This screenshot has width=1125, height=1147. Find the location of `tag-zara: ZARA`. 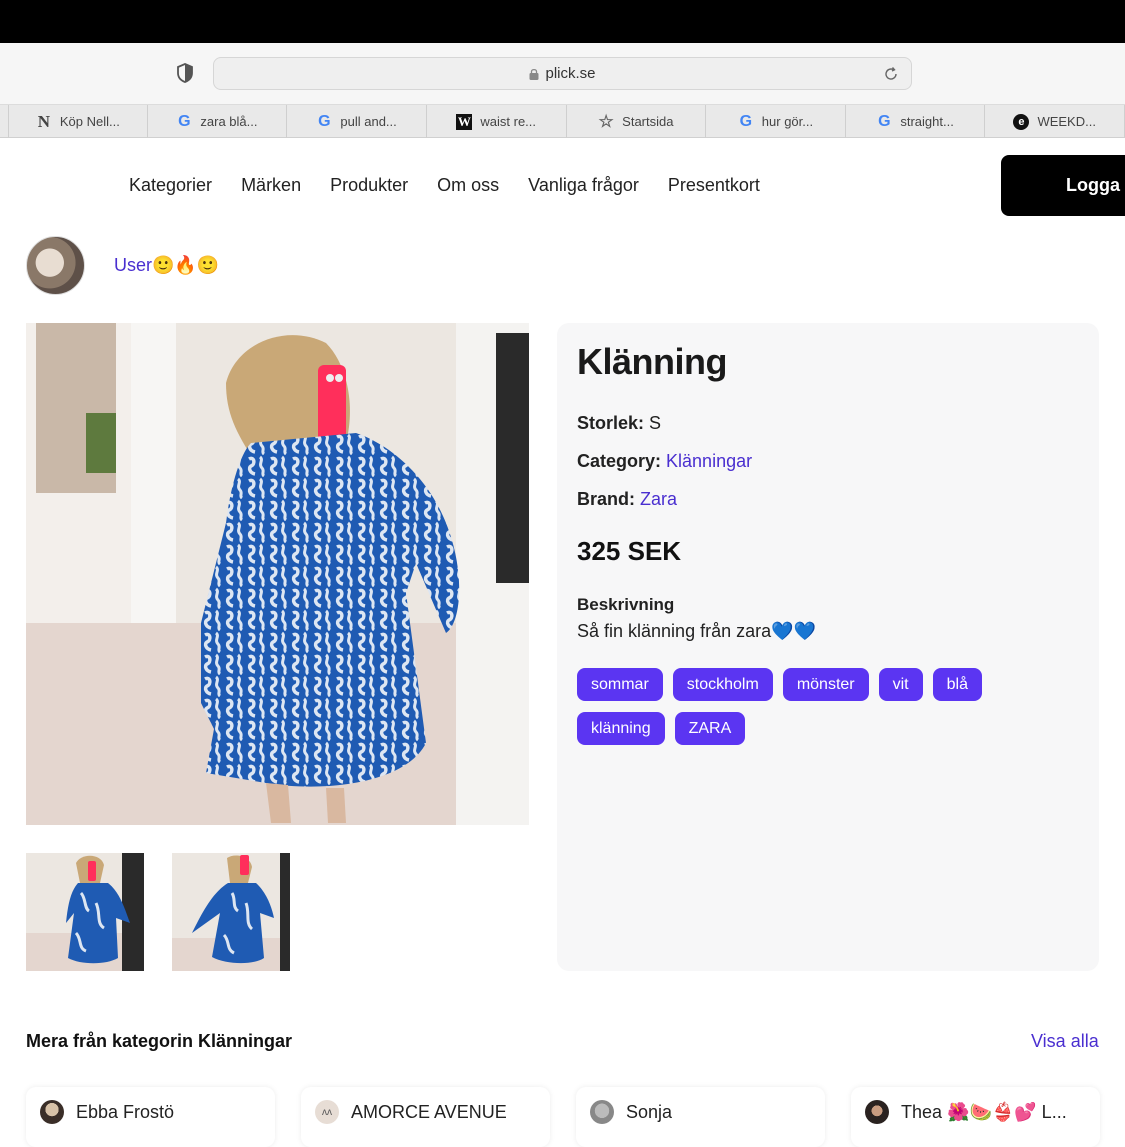

tag-zara: ZARA is located at coordinates (710, 728).